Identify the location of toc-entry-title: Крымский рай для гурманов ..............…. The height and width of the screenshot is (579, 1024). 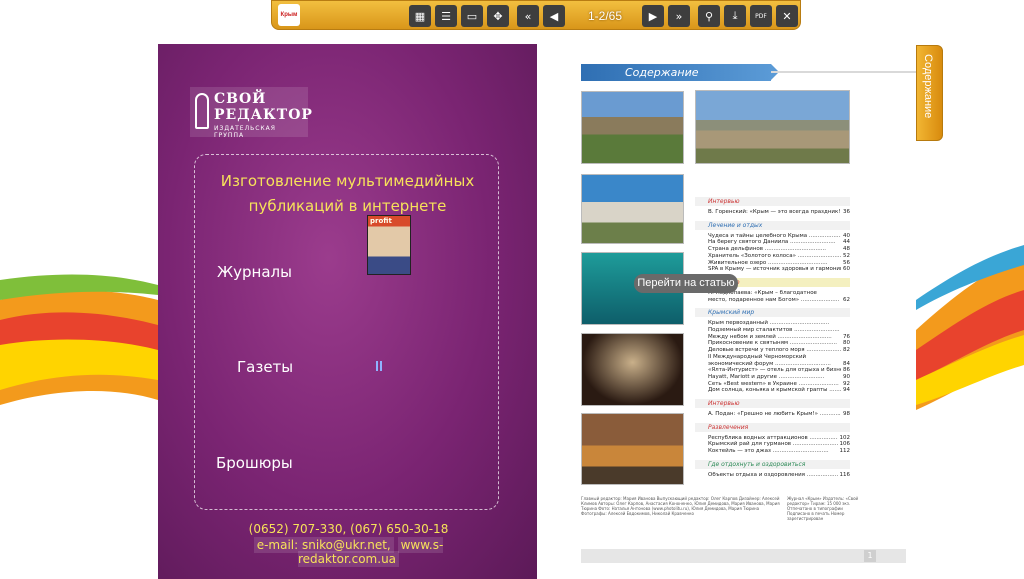
(773, 444).